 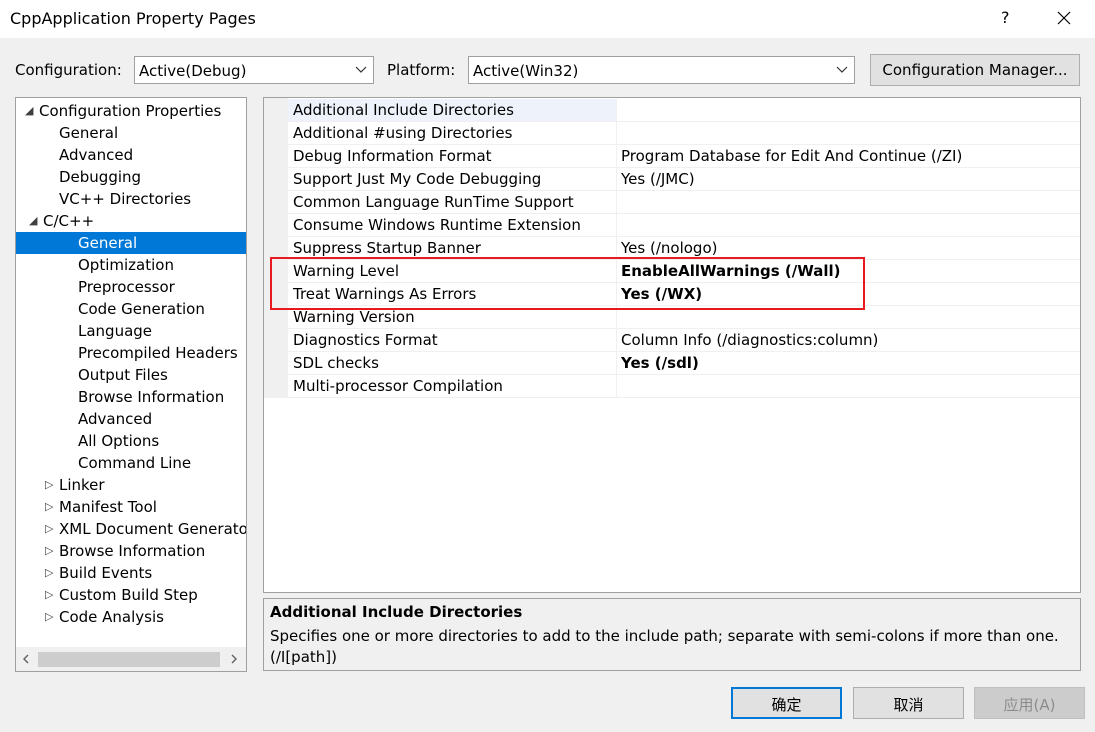 I want to click on tree-item: XML Document Generato, so click(x=152, y=529).